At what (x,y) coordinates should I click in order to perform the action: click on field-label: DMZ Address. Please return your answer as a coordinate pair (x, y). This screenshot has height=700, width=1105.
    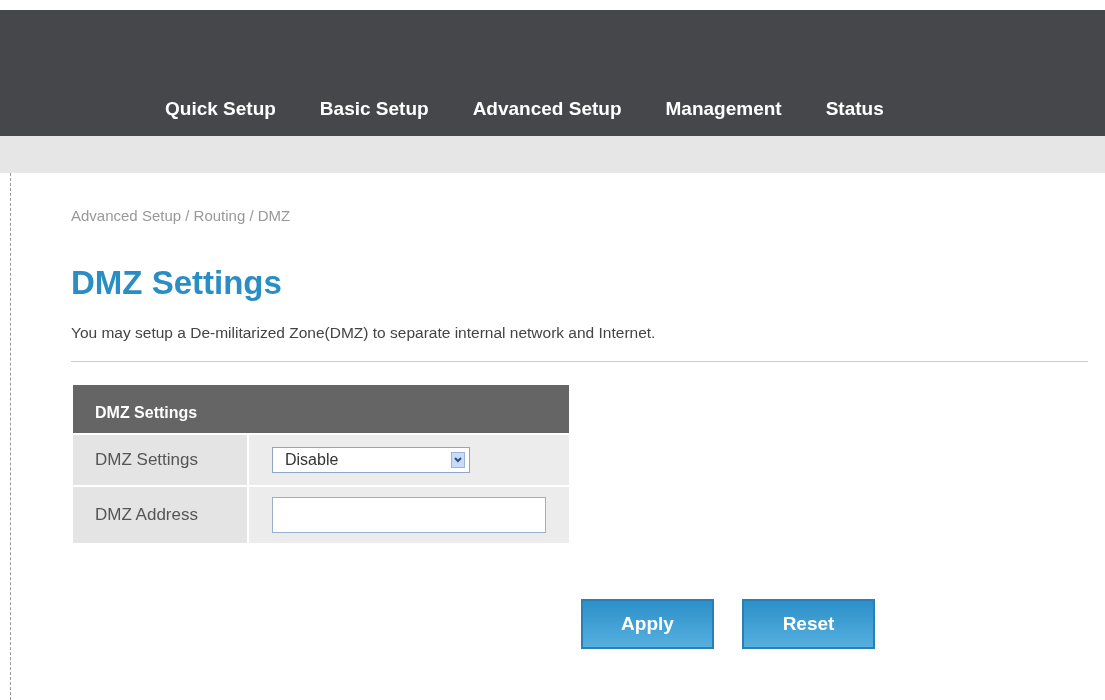
    Looking at the image, I should click on (160, 515).